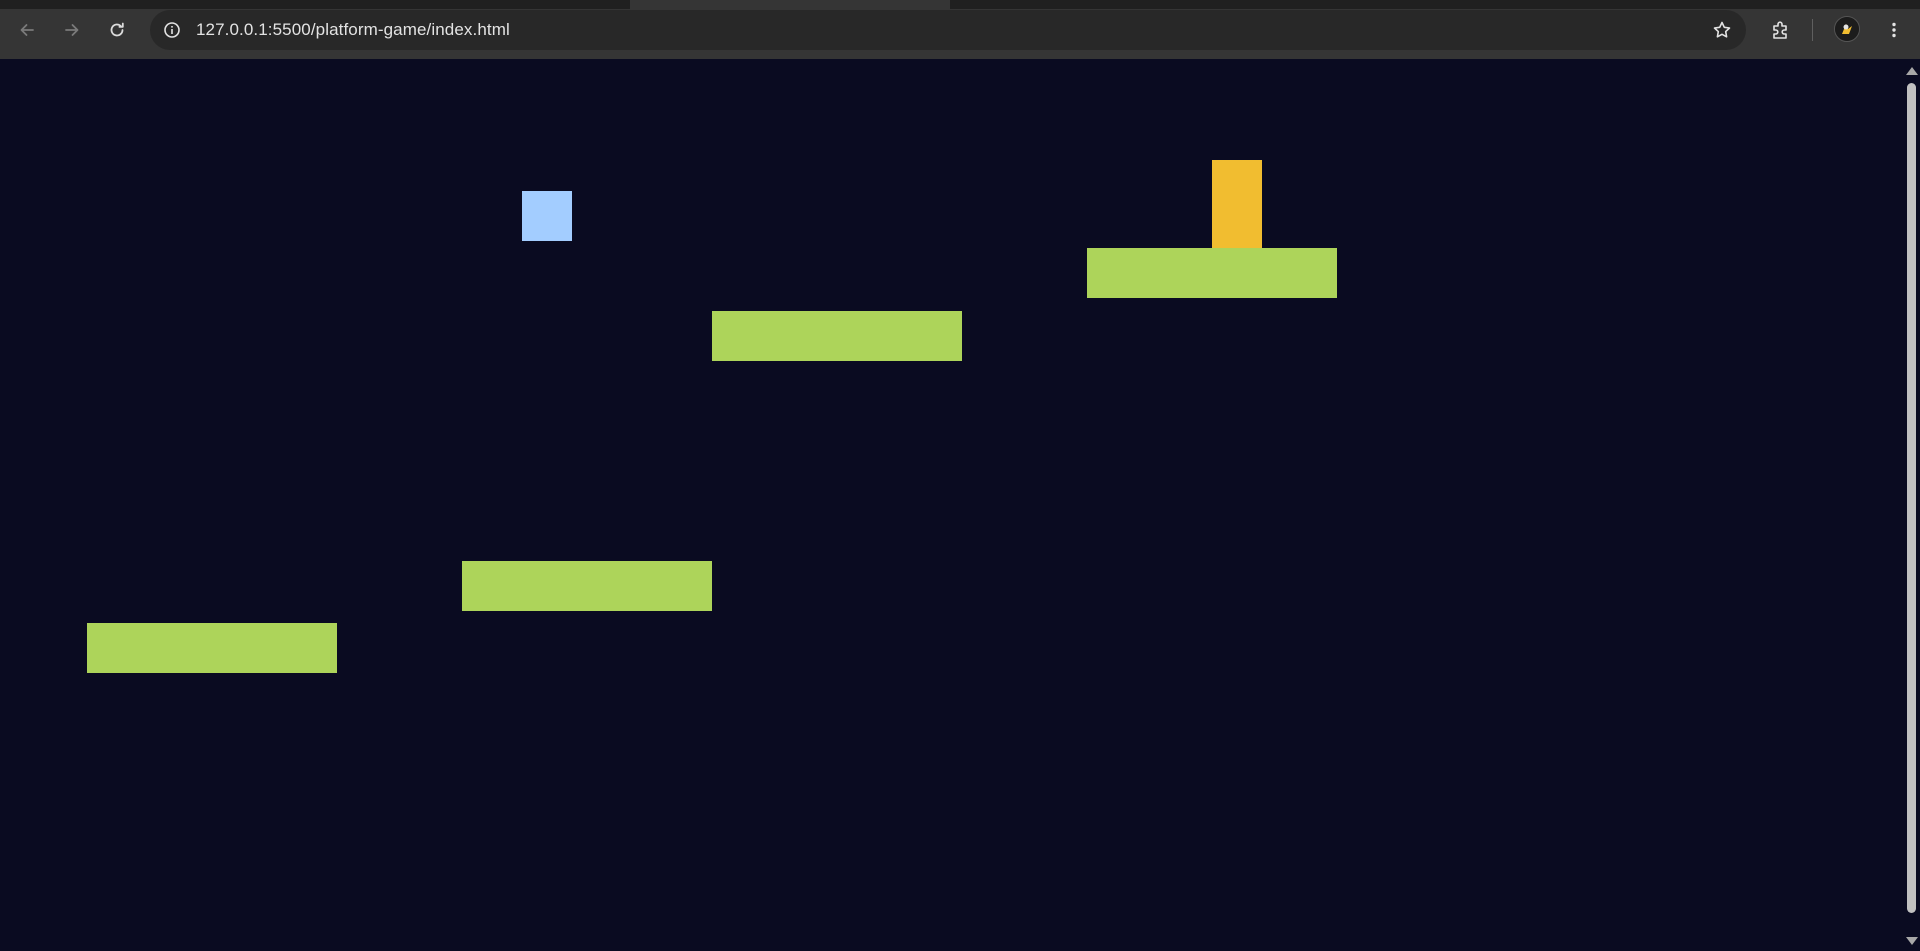 The image size is (1920, 951). I want to click on puzzle-icon, so click(1780, 30).